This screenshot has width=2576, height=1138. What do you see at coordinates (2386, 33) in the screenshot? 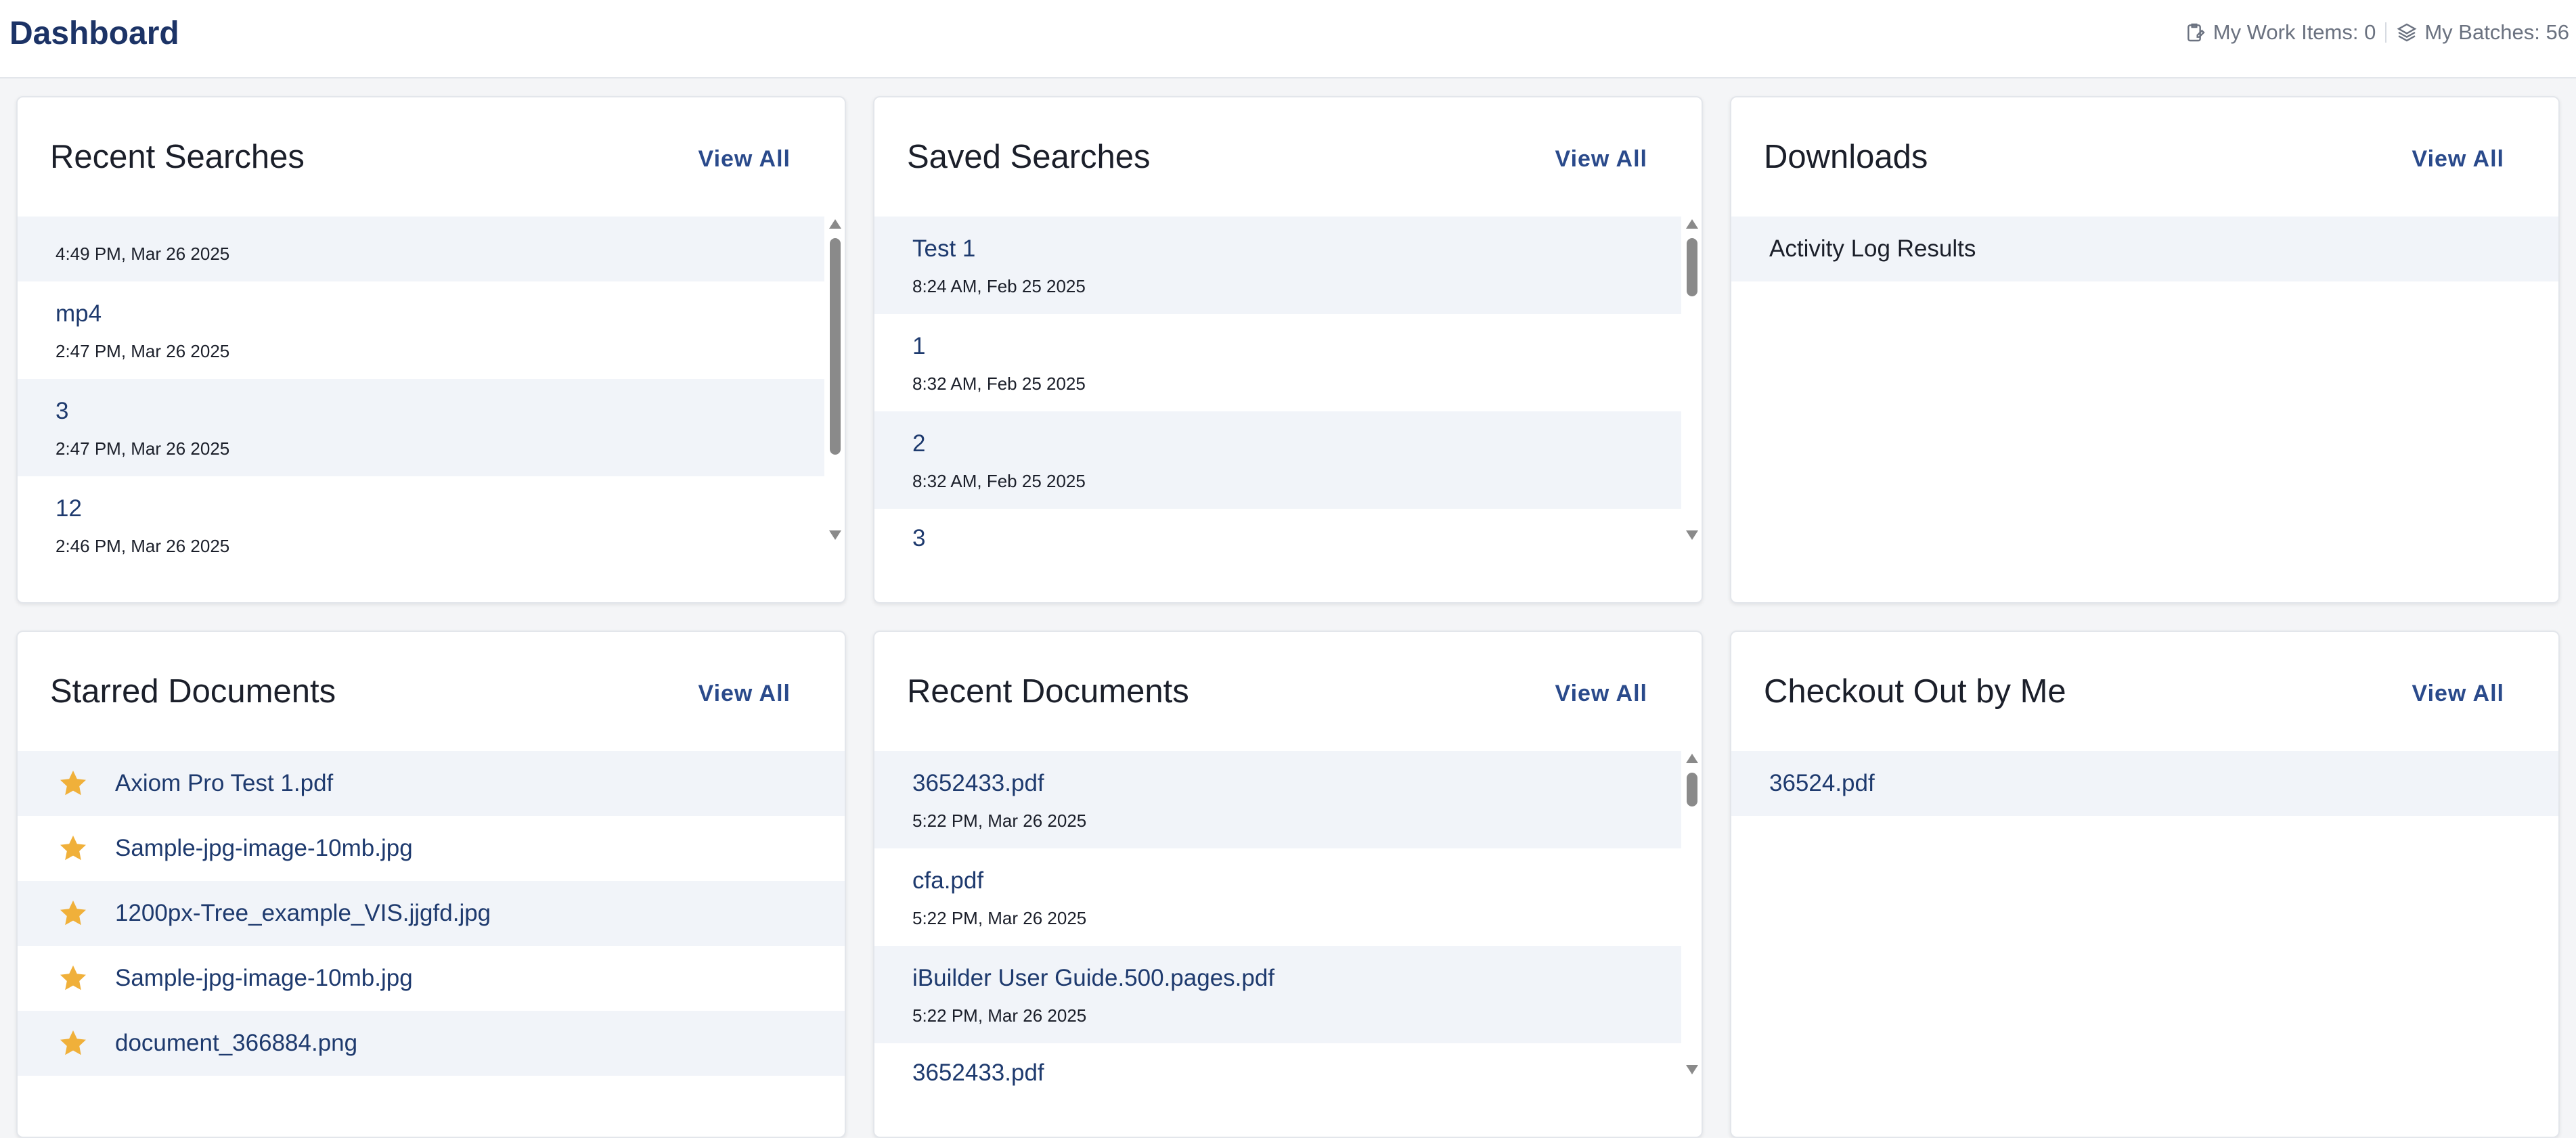
I see `header-divider` at bounding box center [2386, 33].